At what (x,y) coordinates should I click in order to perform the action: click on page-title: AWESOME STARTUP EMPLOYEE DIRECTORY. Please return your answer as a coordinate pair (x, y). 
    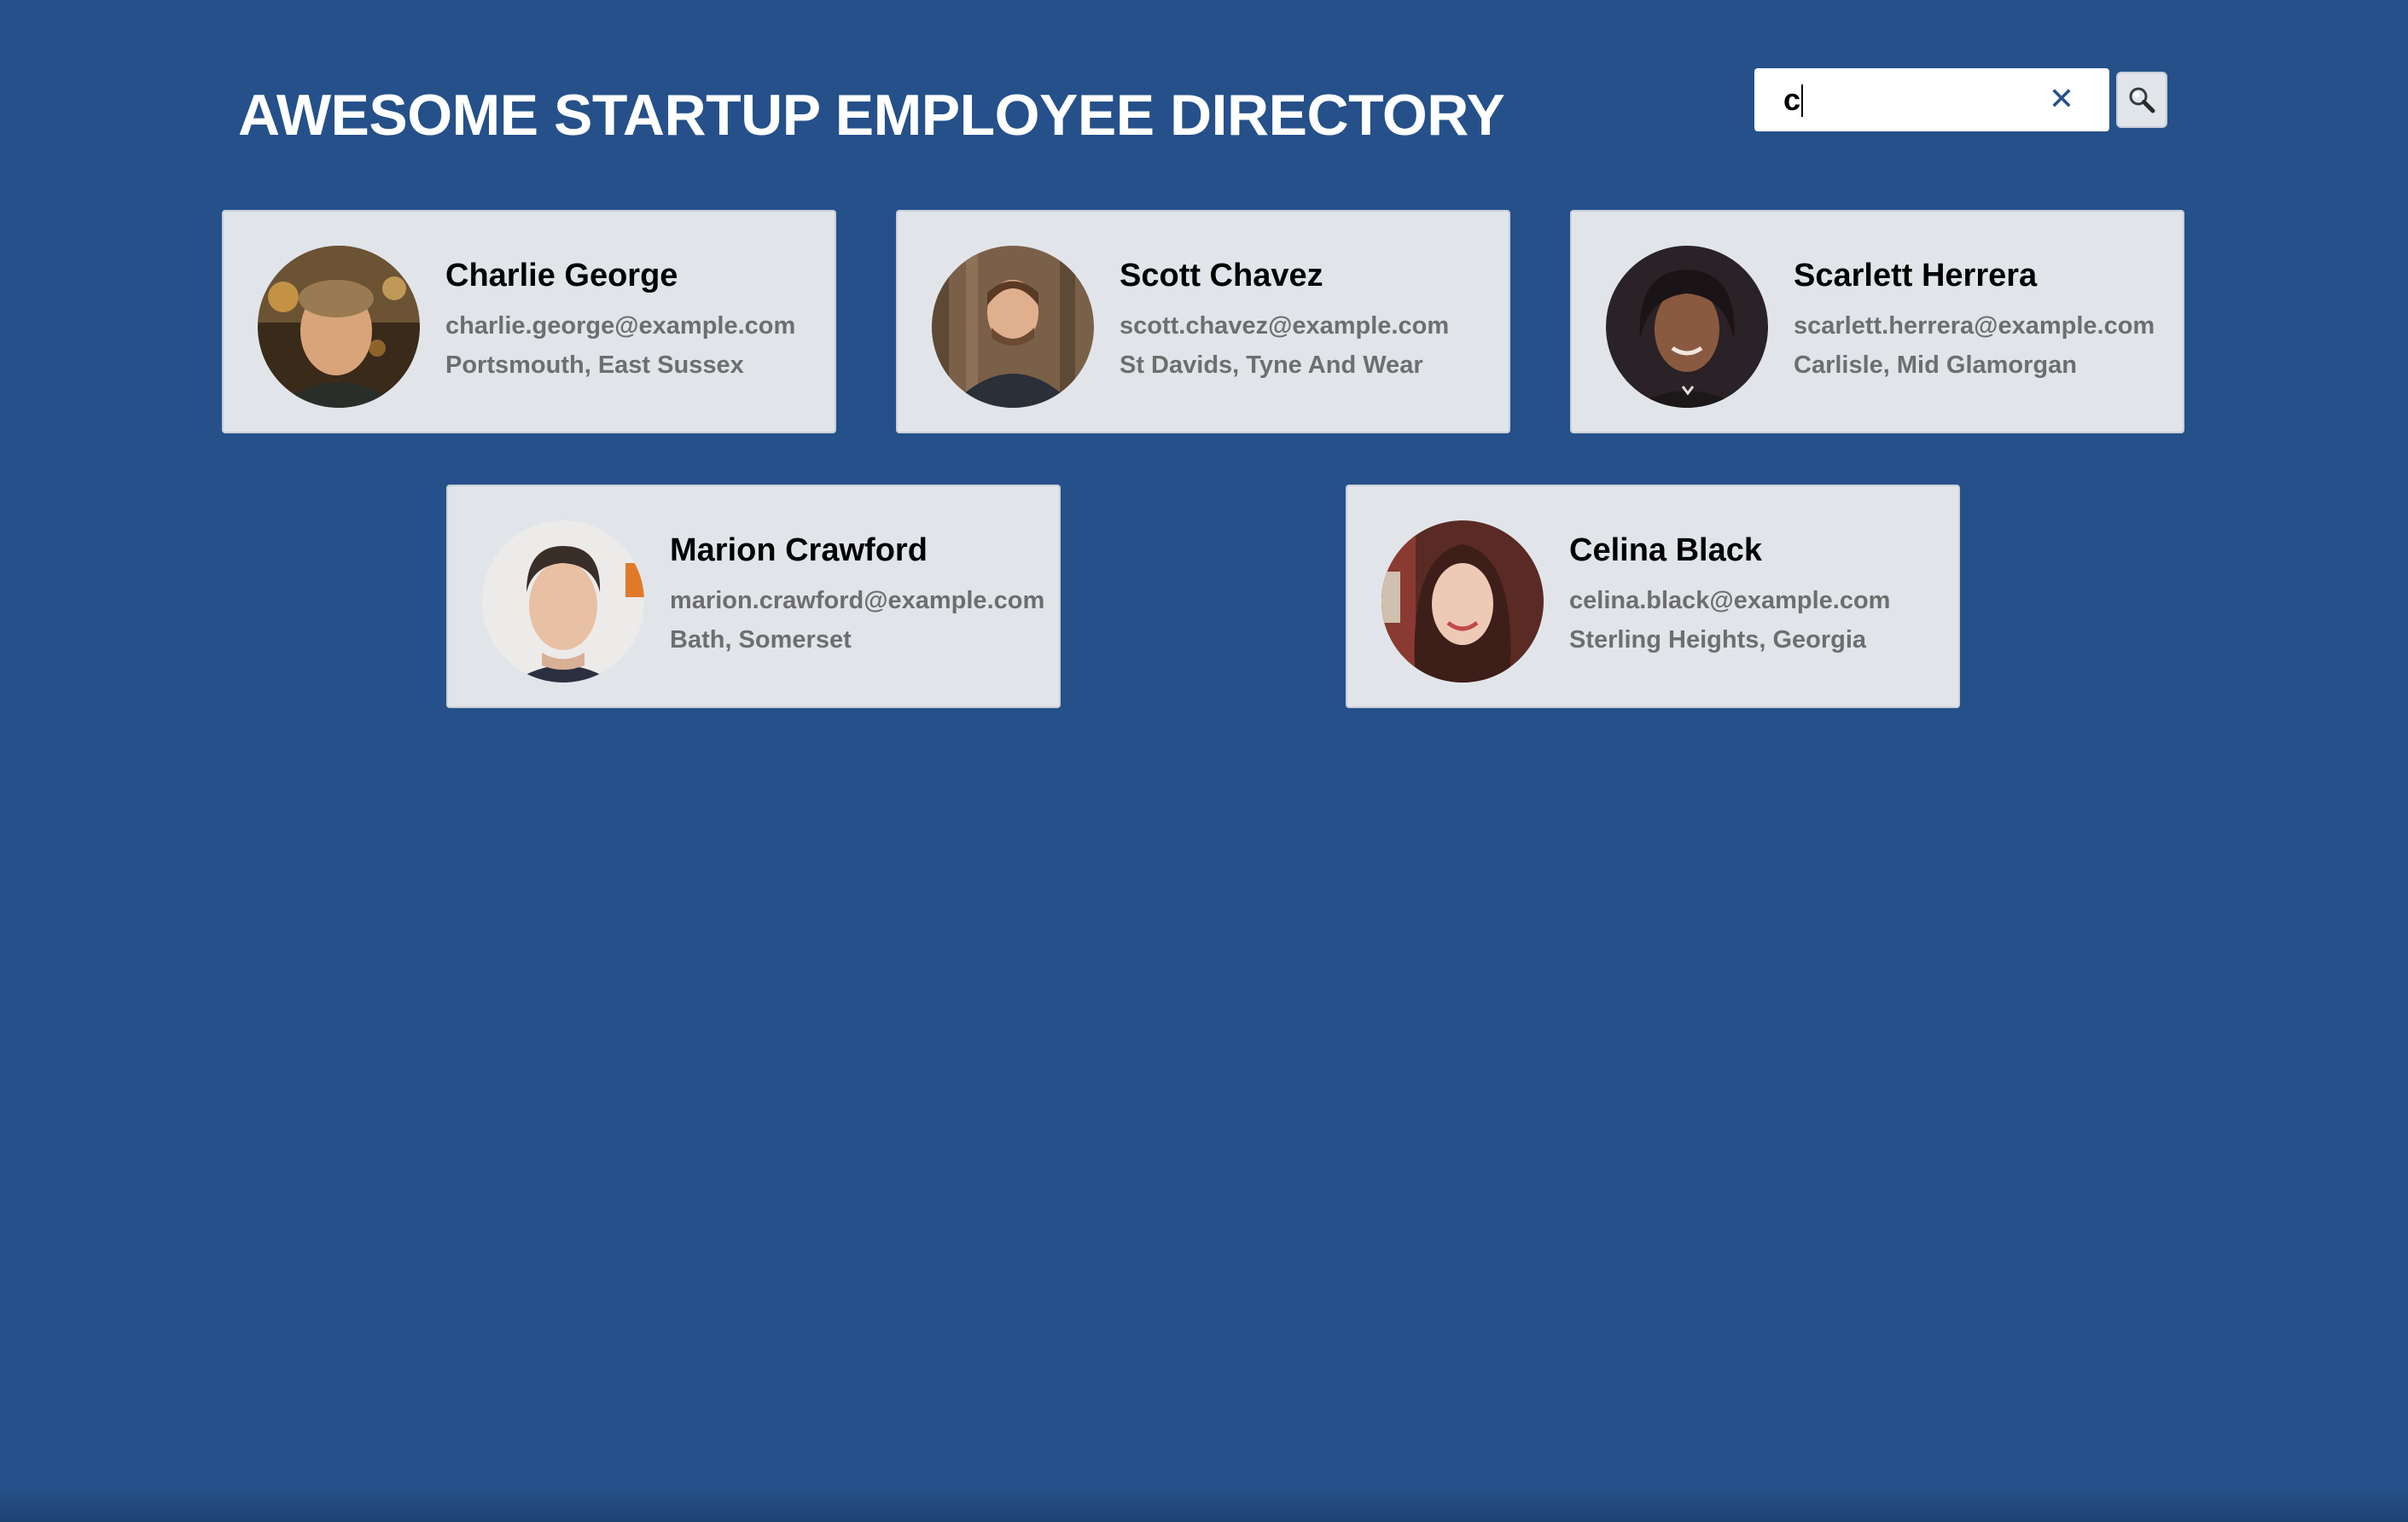
    Looking at the image, I should click on (871, 115).